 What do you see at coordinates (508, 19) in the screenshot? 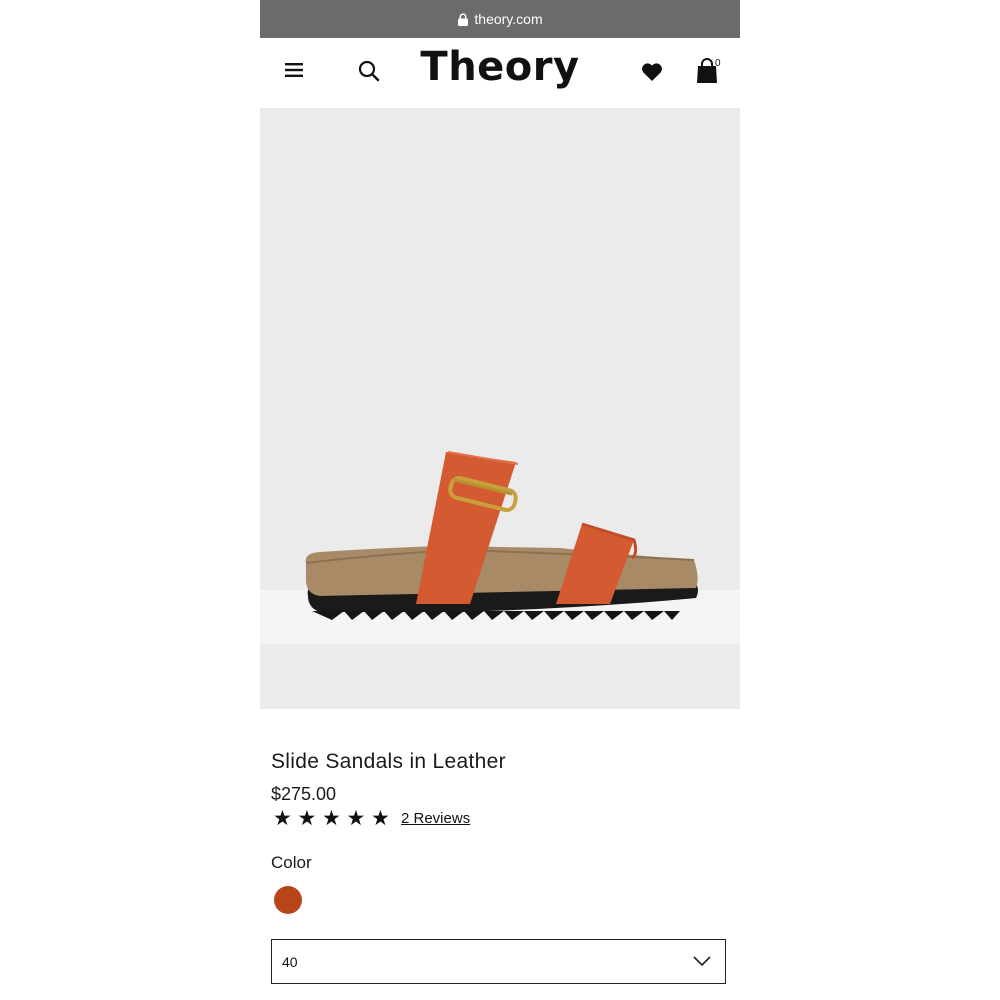
I see `url-text: theory.com` at bounding box center [508, 19].